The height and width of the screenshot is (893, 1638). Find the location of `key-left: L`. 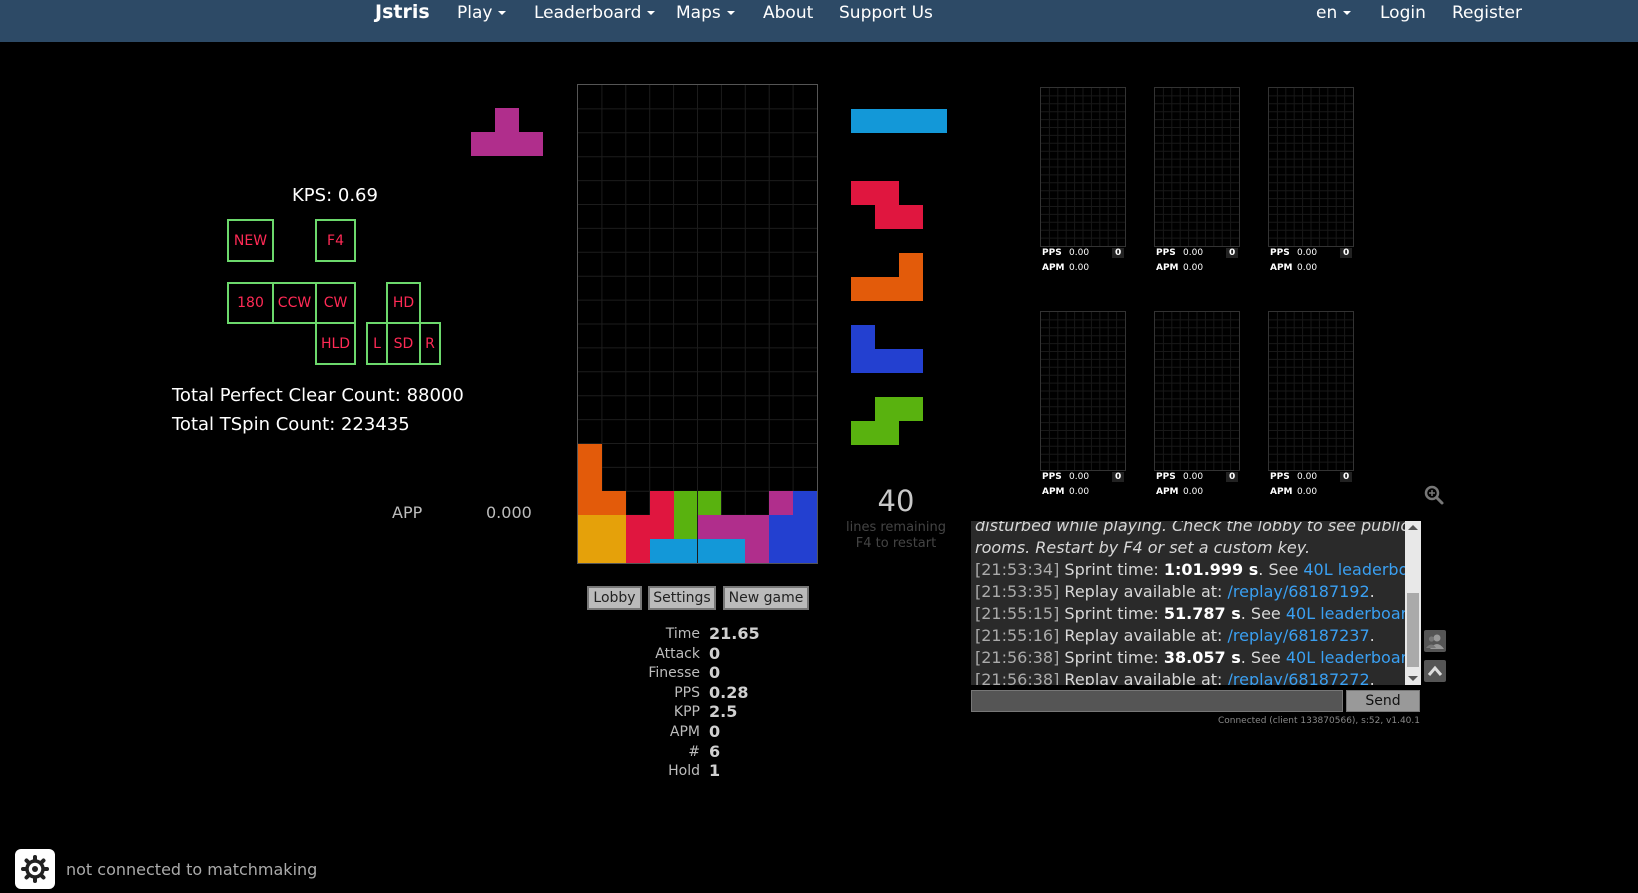

key-left: L is located at coordinates (377, 343).